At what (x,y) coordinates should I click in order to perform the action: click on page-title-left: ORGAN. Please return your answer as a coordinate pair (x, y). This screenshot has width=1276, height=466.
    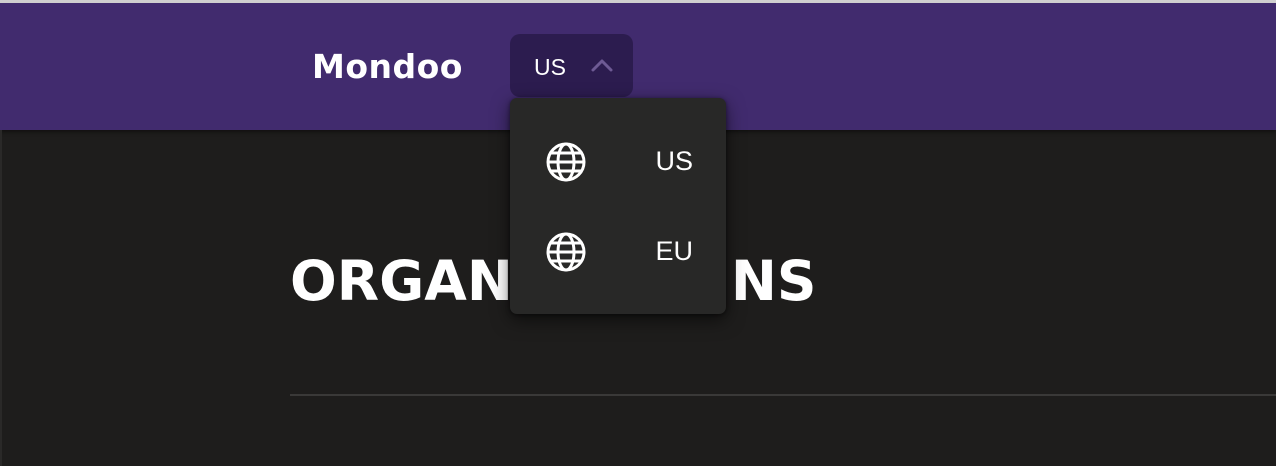
    Looking at the image, I should click on (401, 281).